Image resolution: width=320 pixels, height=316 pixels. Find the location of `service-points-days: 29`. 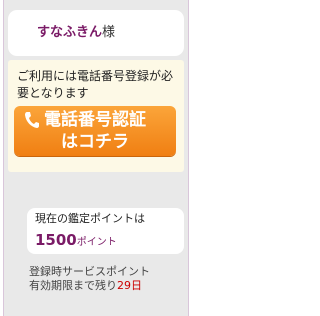

service-points-days: 29 is located at coordinates (124, 285).